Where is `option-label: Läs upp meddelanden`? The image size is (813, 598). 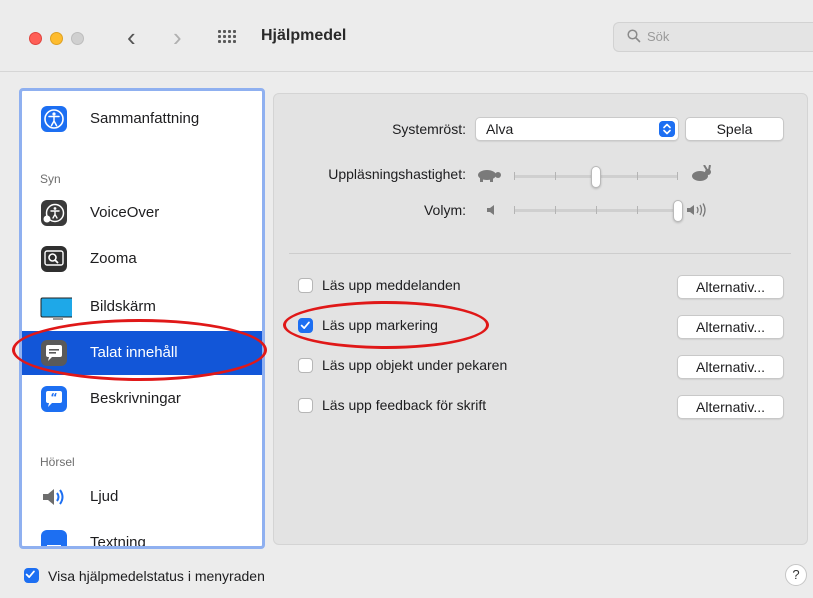 option-label: Läs upp meddelanden is located at coordinates (391, 285).